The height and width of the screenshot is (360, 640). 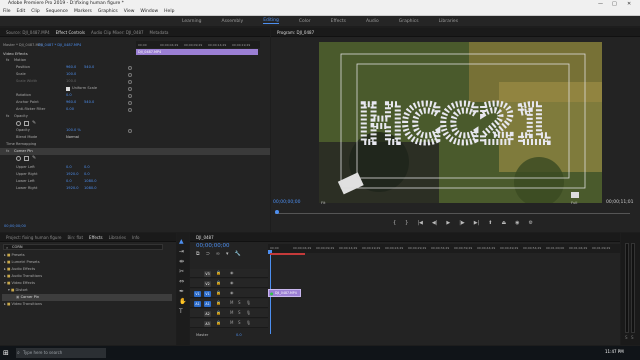 What do you see at coordinates (229, 293) in the screenshot?
I see `track-header: V1 V1 🔒 ◉` at bounding box center [229, 293].